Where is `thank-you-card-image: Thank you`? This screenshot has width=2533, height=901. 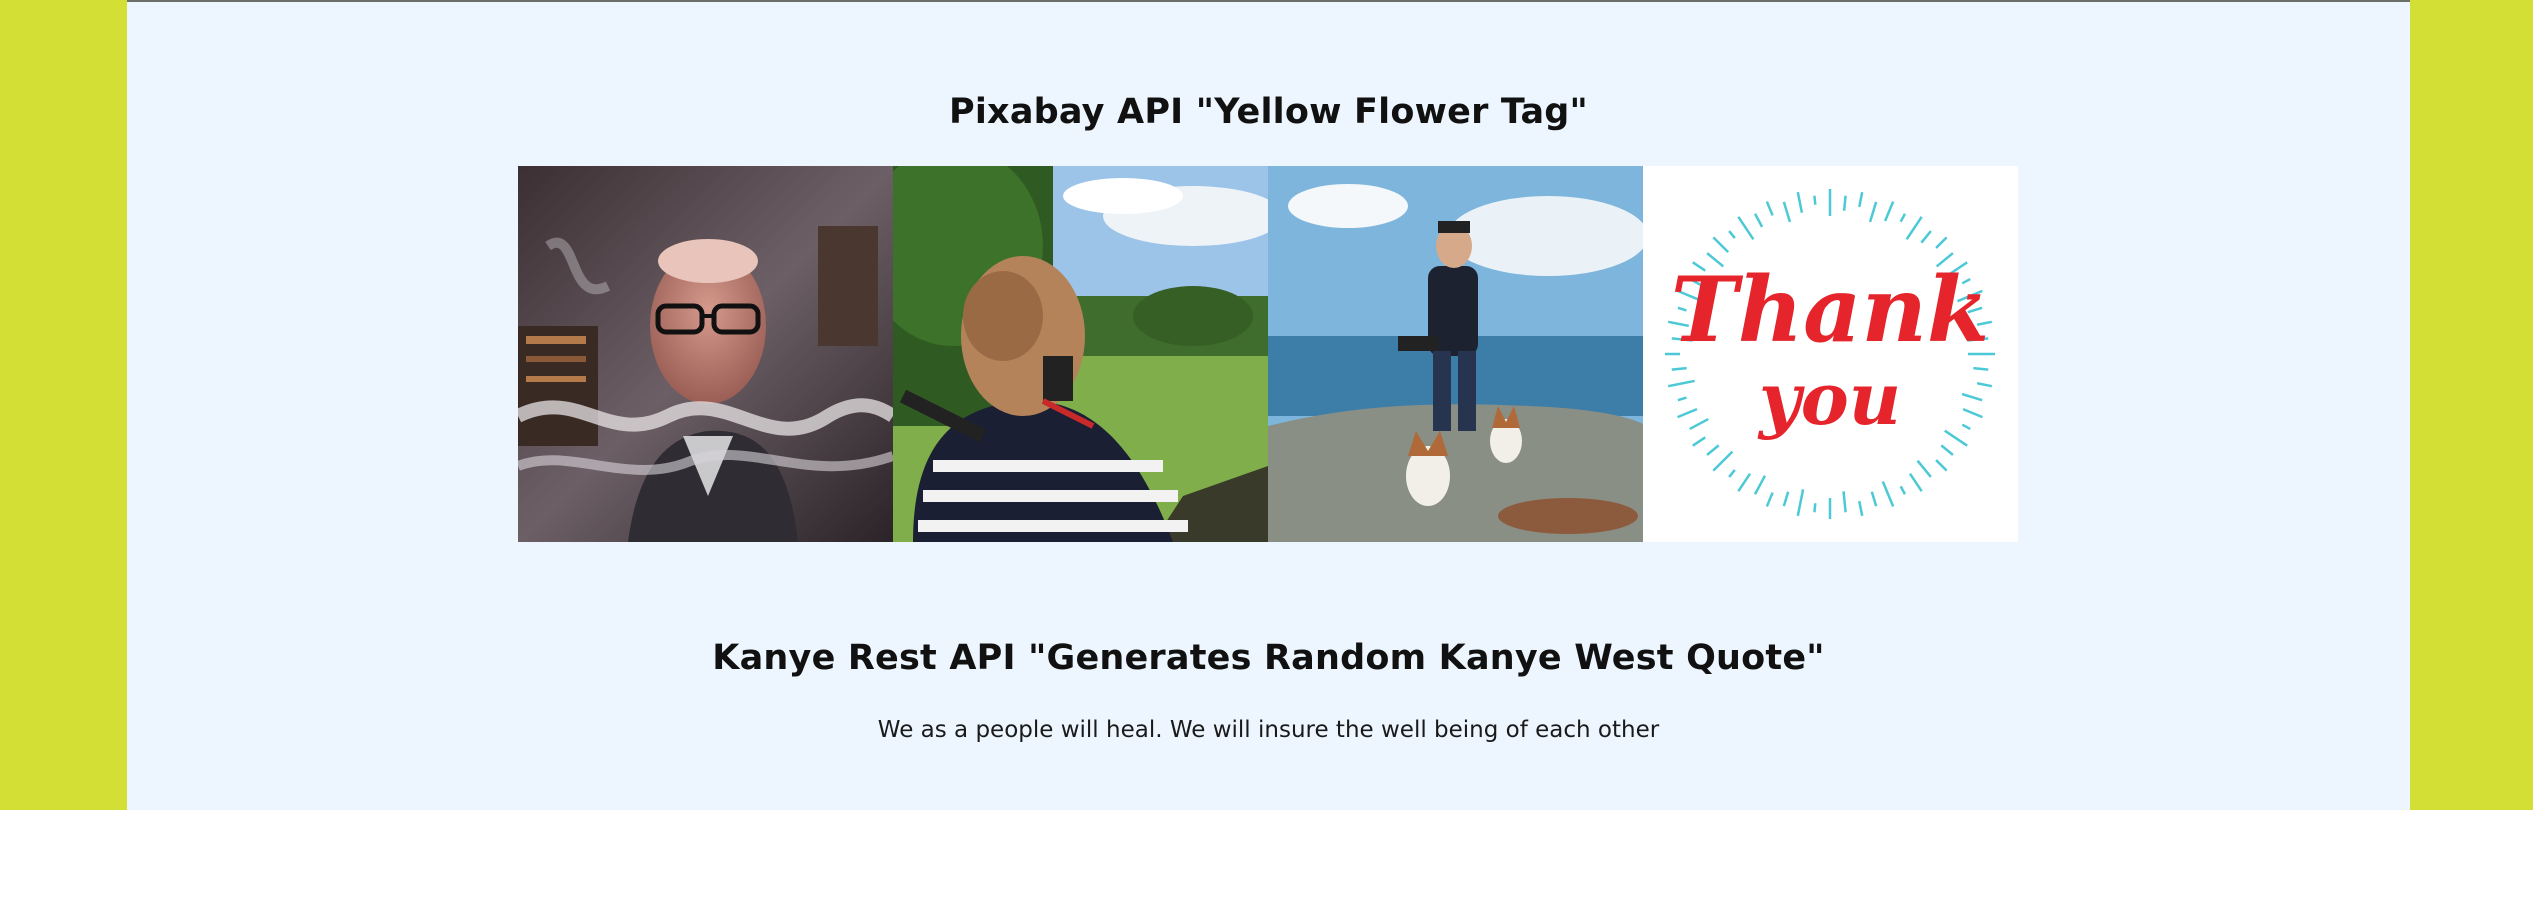
thank-you-card-image: Thank you is located at coordinates (1830, 354).